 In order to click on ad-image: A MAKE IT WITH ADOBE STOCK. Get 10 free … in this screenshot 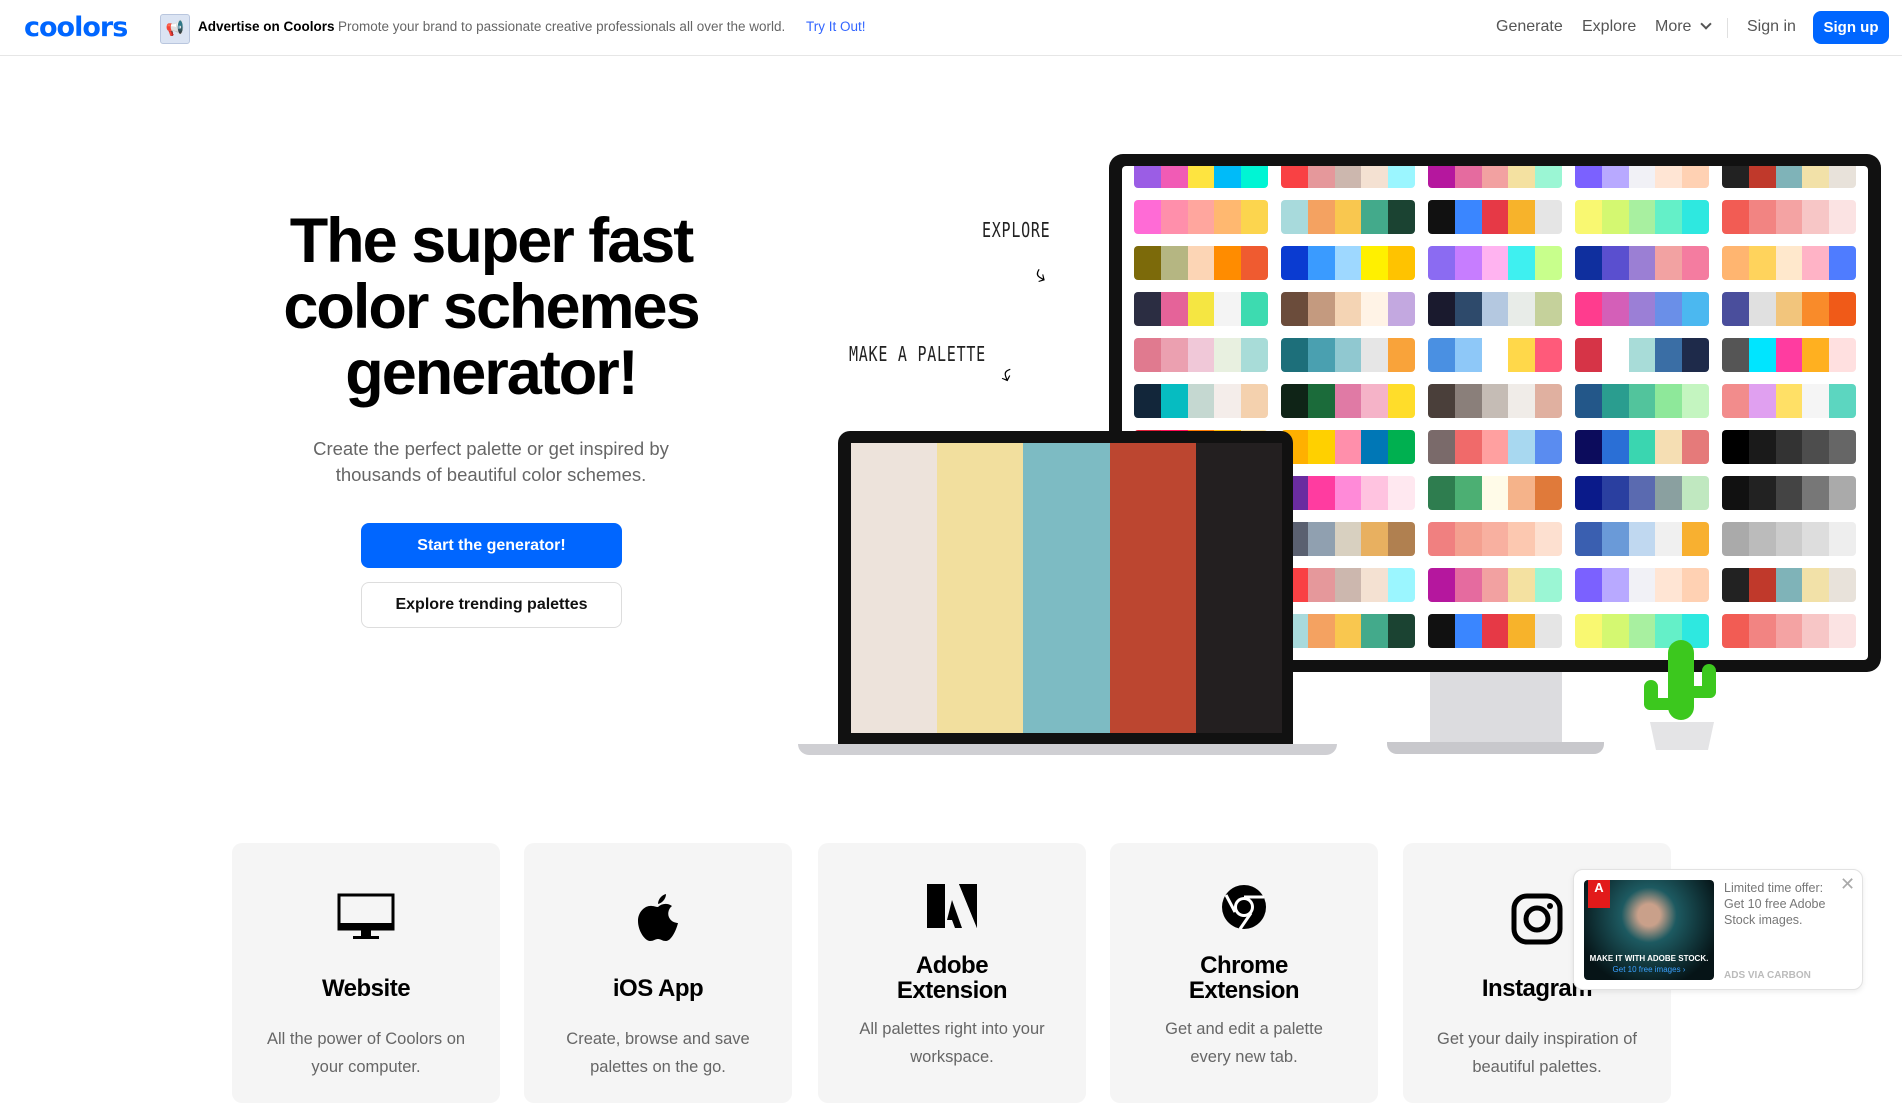, I will do `click(1649, 930)`.